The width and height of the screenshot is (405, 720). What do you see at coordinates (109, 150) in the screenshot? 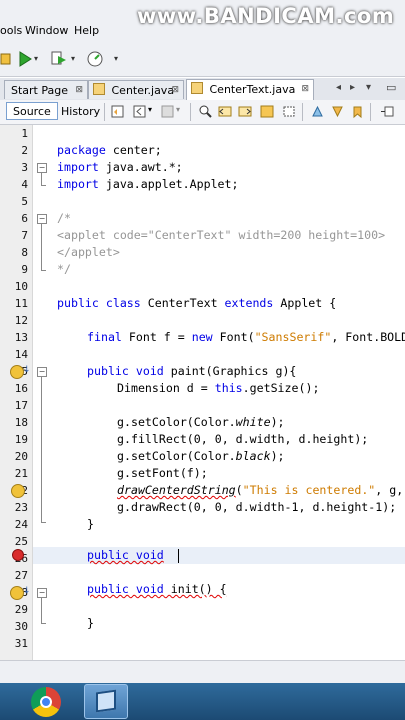
I see `code-line-2: package center;` at bounding box center [109, 150].